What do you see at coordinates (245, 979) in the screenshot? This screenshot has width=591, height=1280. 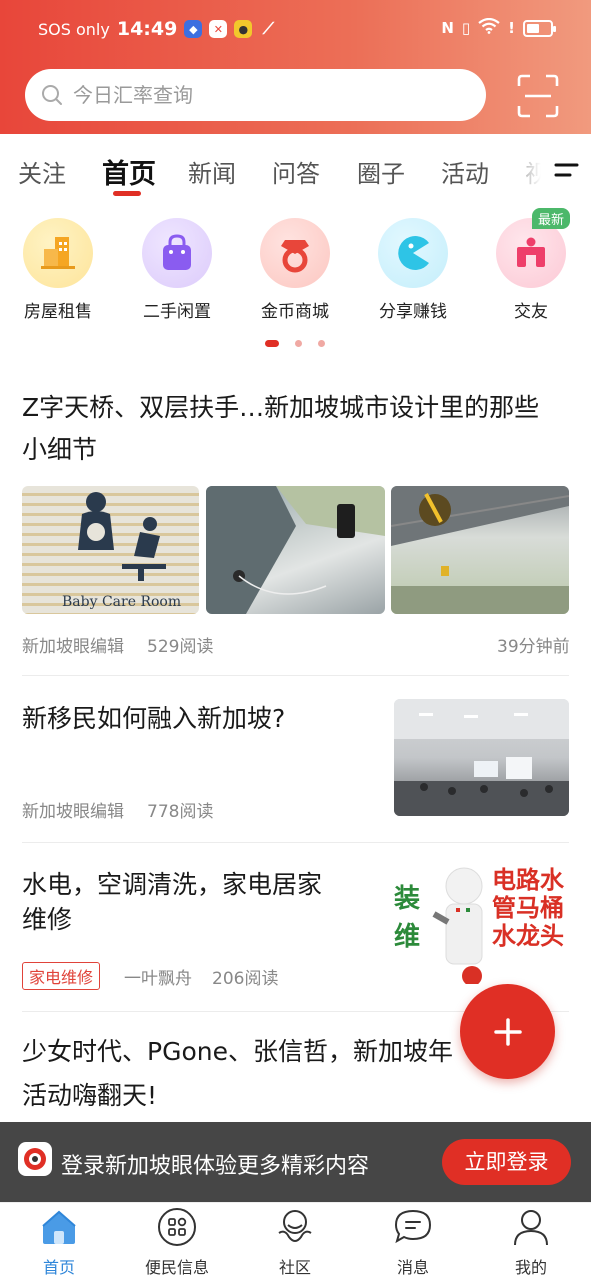 I see `article-reads: 206阅读` at bounding box center [245, 979].